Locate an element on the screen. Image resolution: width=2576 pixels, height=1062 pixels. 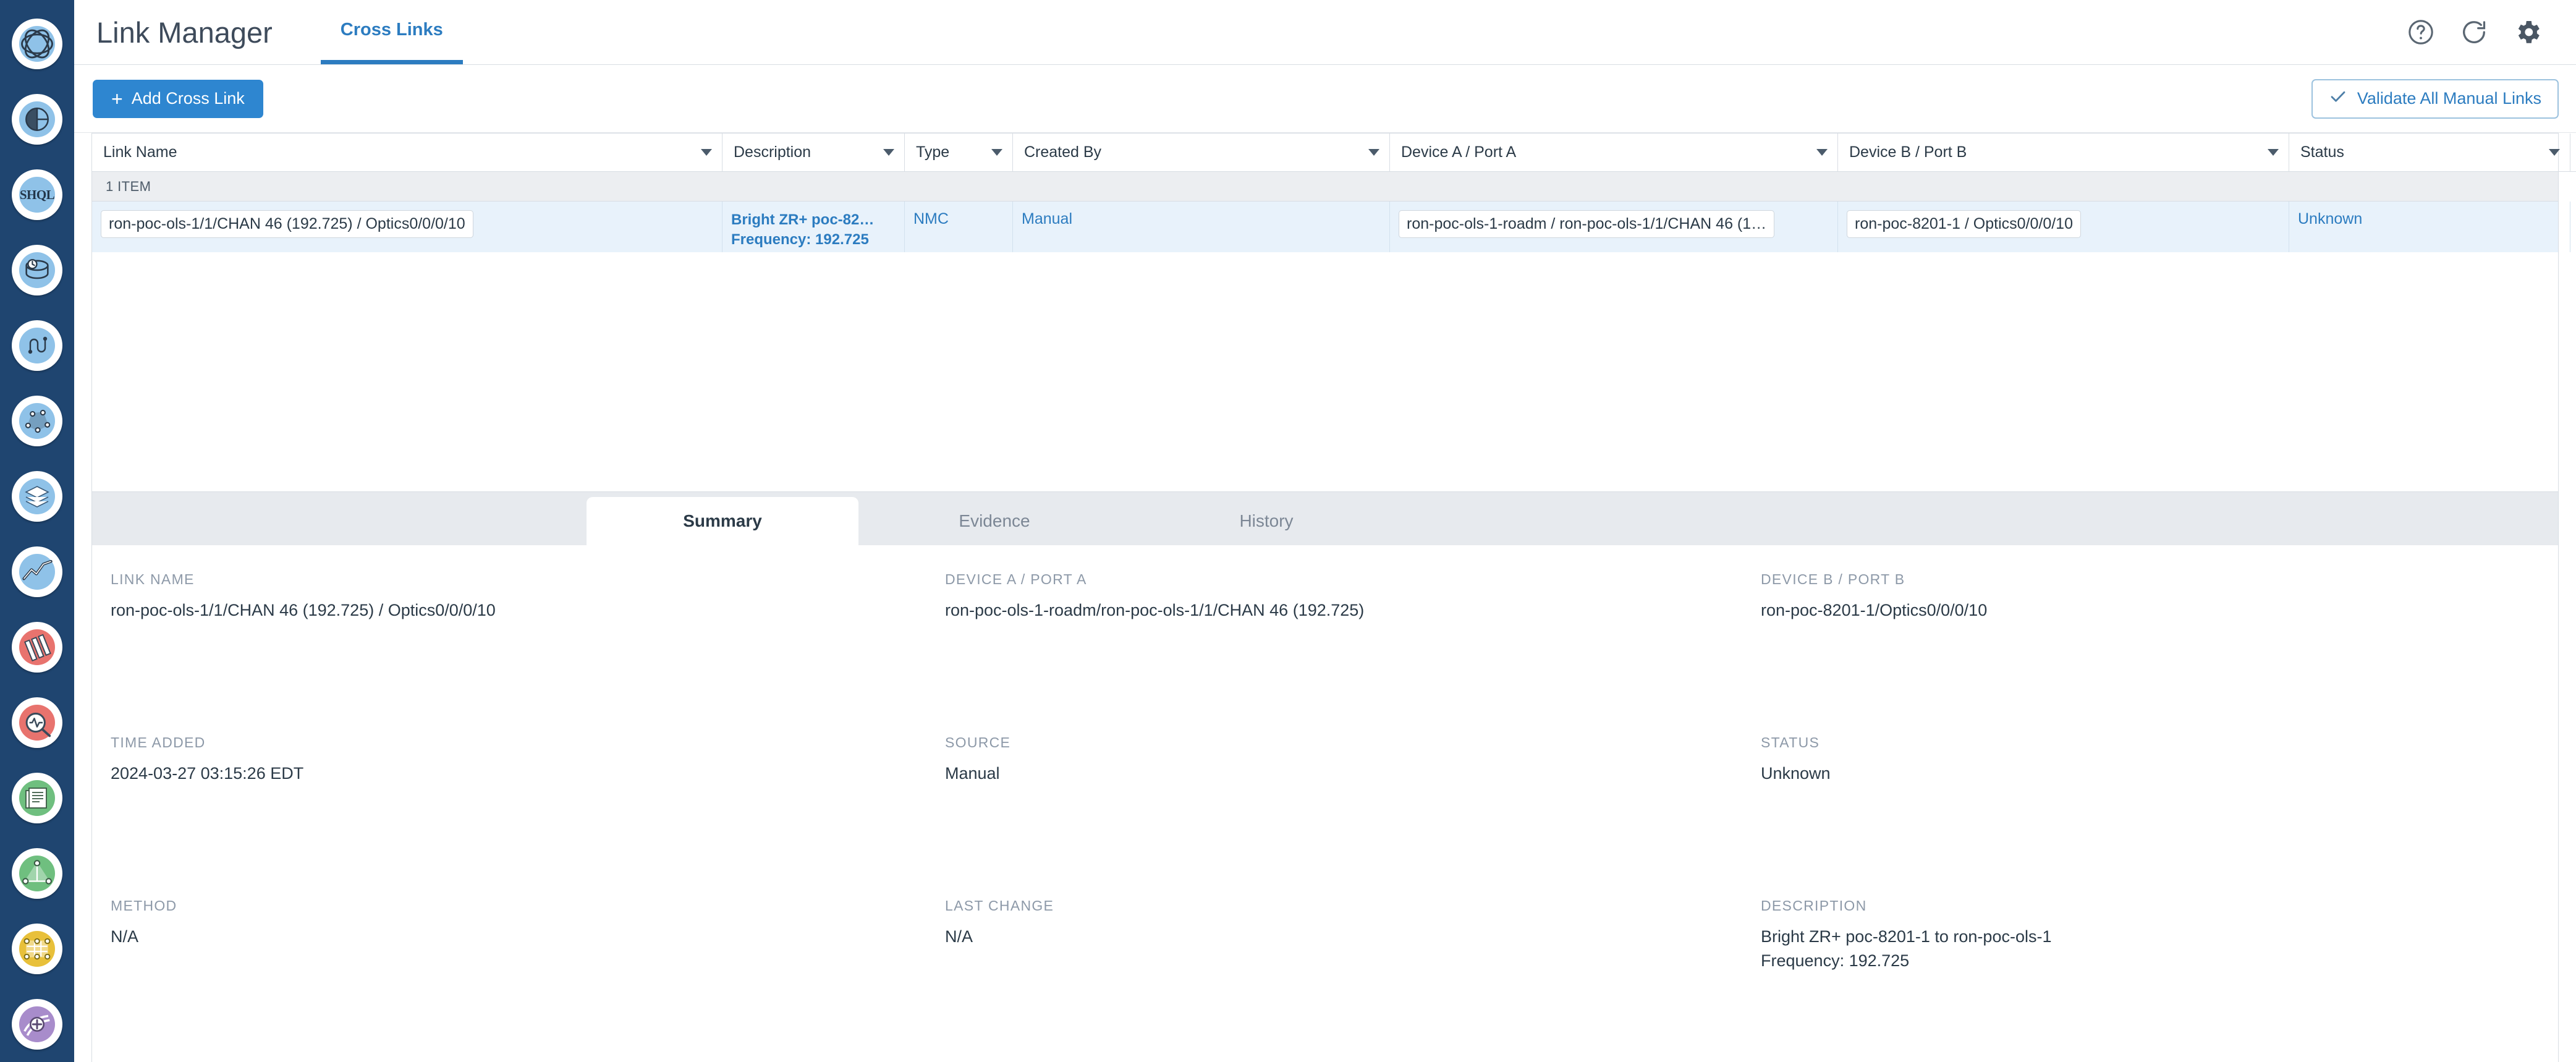
tab-evidence: Evidence is located at coordinates (994, 521).